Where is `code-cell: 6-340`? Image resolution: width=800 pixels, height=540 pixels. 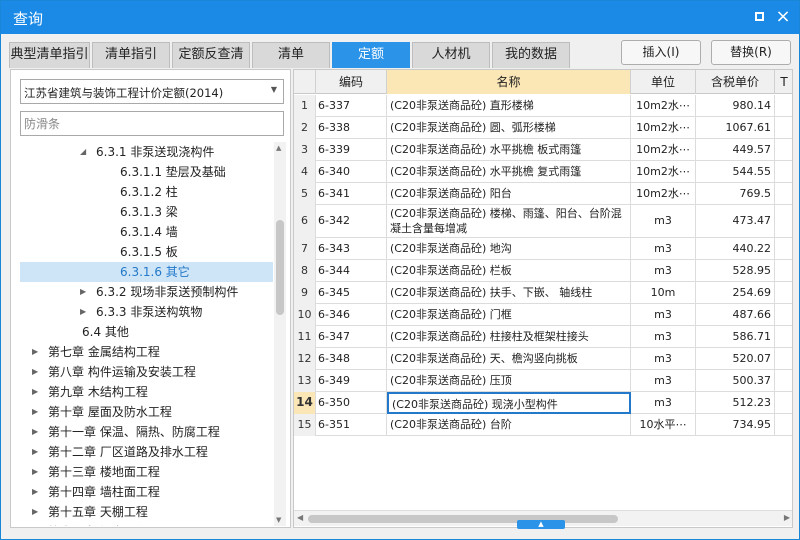
code-cell: 6-340 is located at coordinates (351, 172).